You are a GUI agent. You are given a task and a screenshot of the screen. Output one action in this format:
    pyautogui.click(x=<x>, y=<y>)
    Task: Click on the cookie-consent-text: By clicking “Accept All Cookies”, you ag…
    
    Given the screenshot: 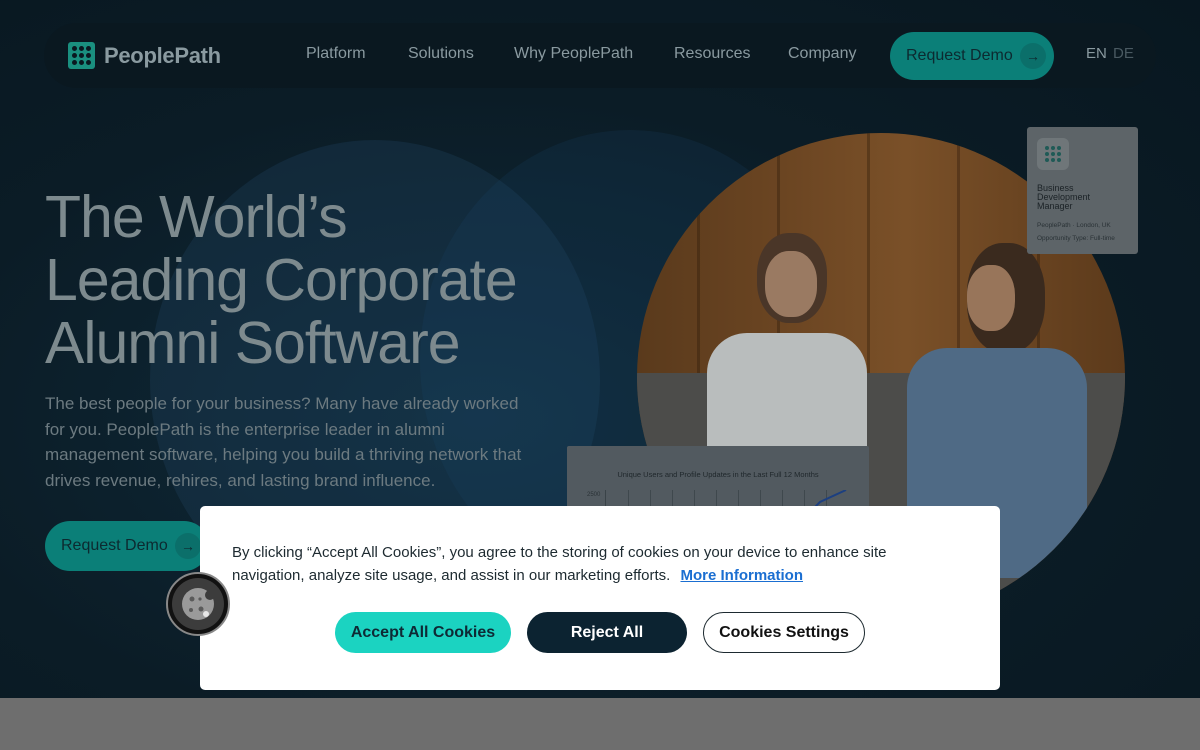 What is the action you would take?
    pyautogui.click(x=582, y=564)
    